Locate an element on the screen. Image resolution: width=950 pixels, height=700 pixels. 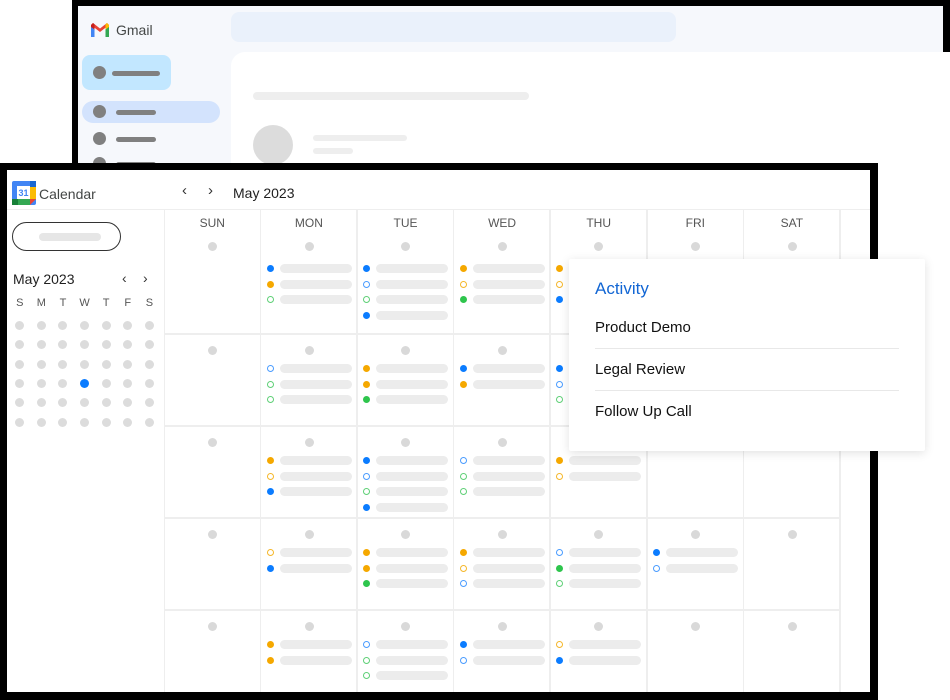
gmail-compose-button is located at coordinates (126, 72).